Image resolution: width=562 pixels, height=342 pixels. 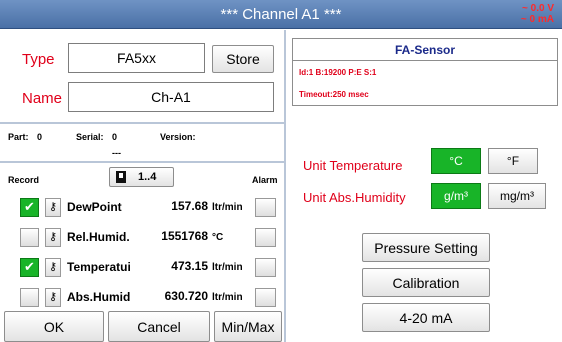 What do you see at coordinates (537, 19) in the screenshot?
I see `current-readout: ~ 0 mA` at bounding box center [537, 19].